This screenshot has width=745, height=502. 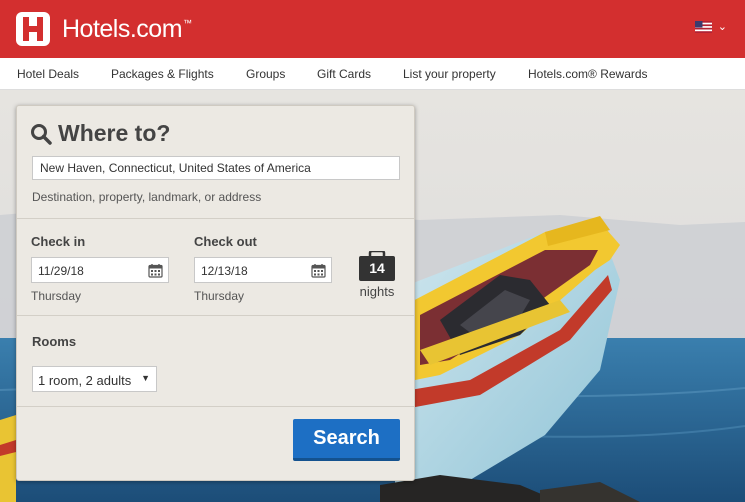 What do you see at coordinates (100, 270) in the screenshot?
I see `checkin-field: 11/29/18` at bounding box center [100, 270].